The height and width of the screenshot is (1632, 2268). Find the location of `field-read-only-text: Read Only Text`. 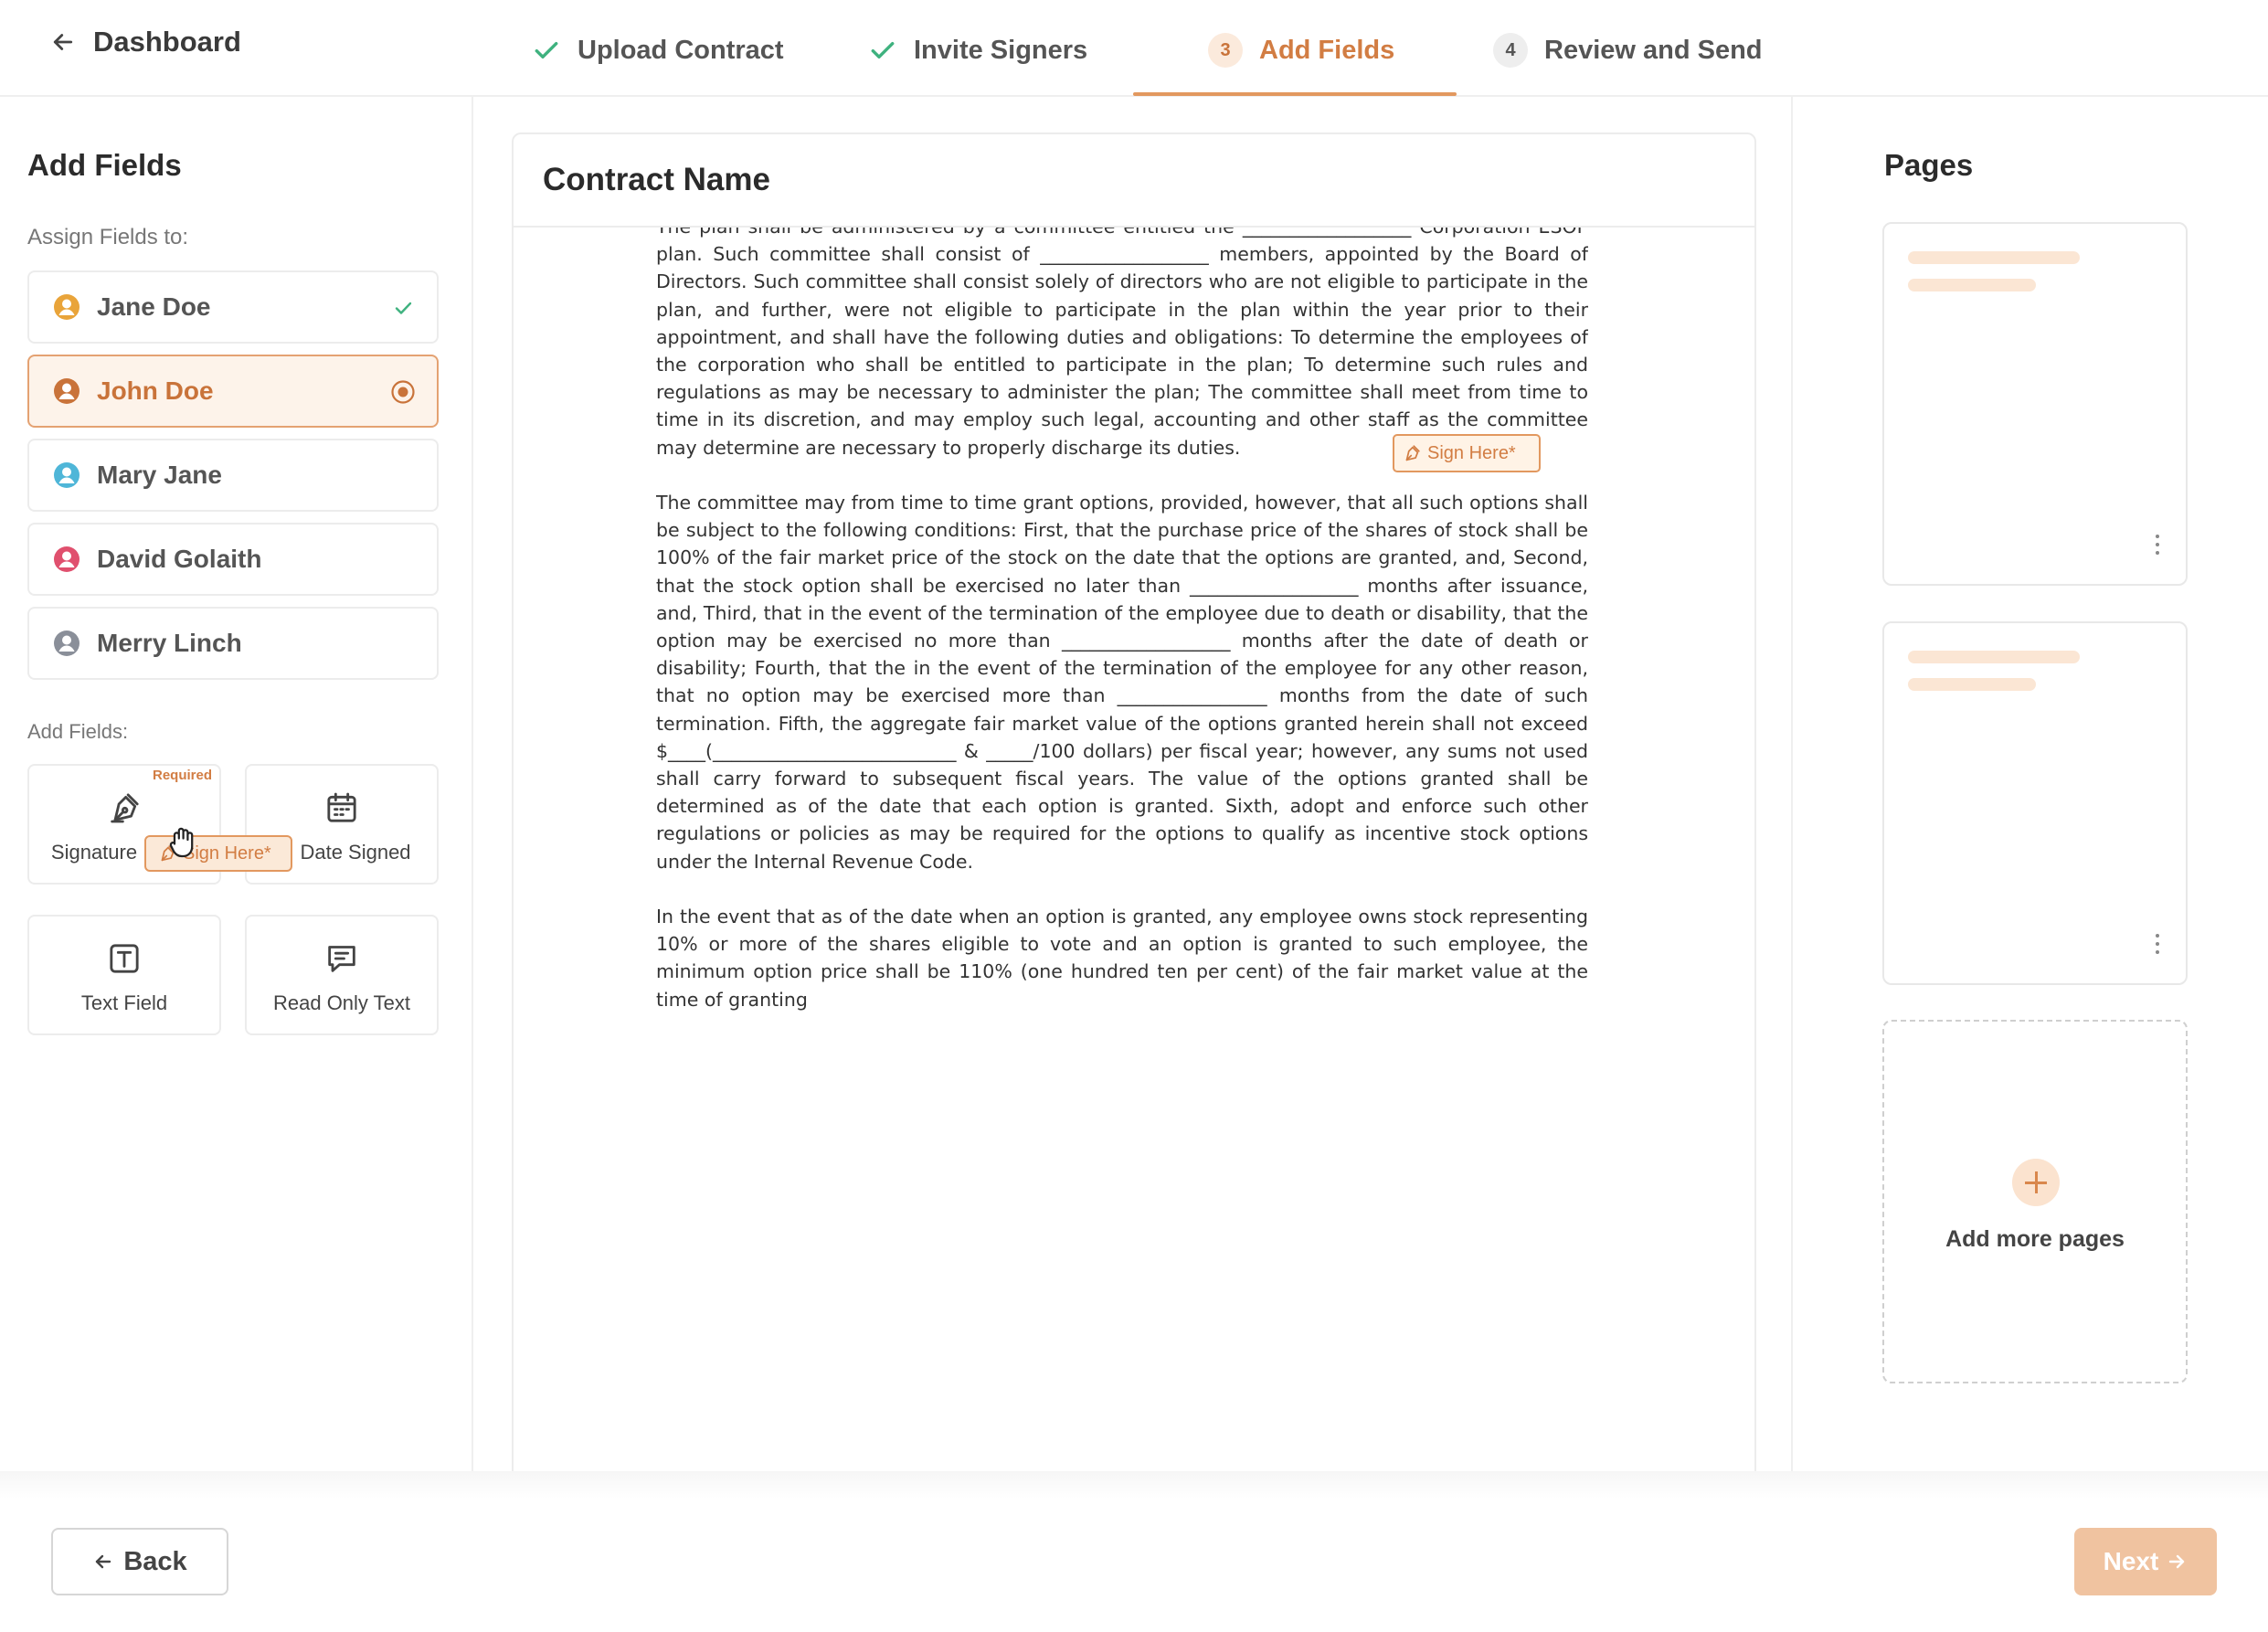

field-read-only-text: Read Only Text is located at coordinates (342, 975).